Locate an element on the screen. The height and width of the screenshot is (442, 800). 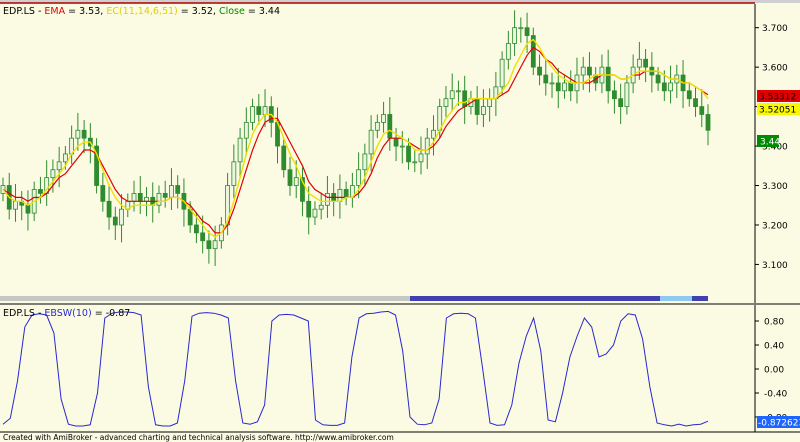
ebsw-legend-value: = -0.87 is located at coordinates (113, 313).